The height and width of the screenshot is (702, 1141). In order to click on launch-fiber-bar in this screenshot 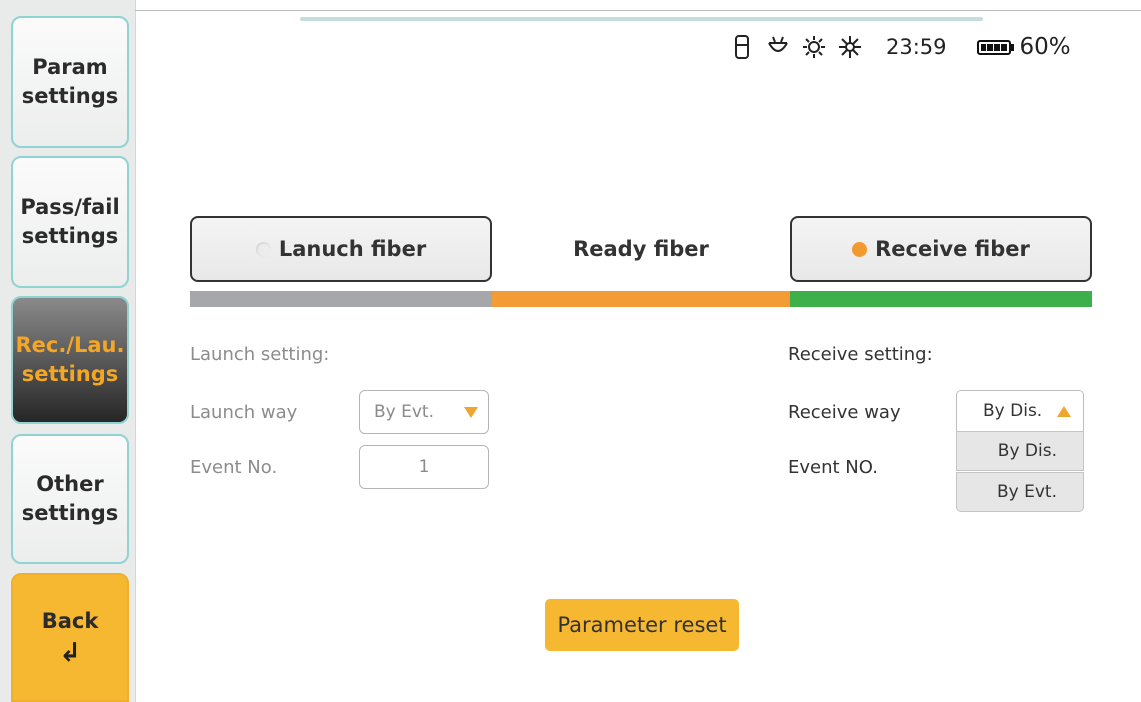, I will do `click(341, 299)`.